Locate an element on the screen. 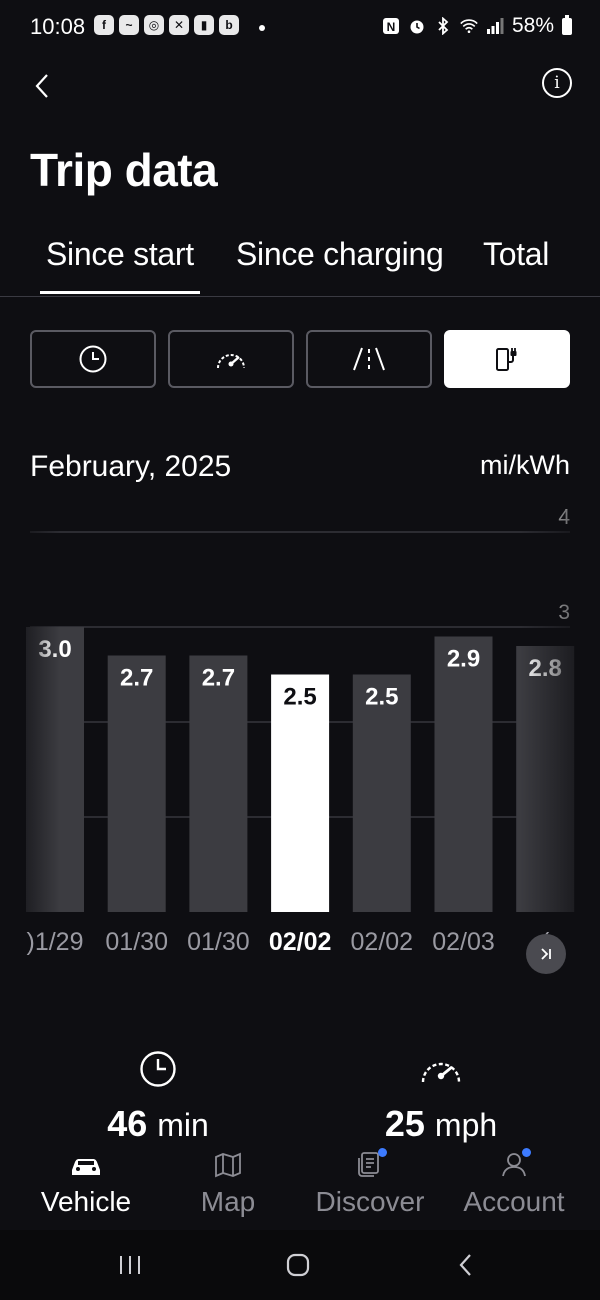 This screenshot has height=1300, width=600. messenger-icon: ~ is located at coordinates (129, 25).